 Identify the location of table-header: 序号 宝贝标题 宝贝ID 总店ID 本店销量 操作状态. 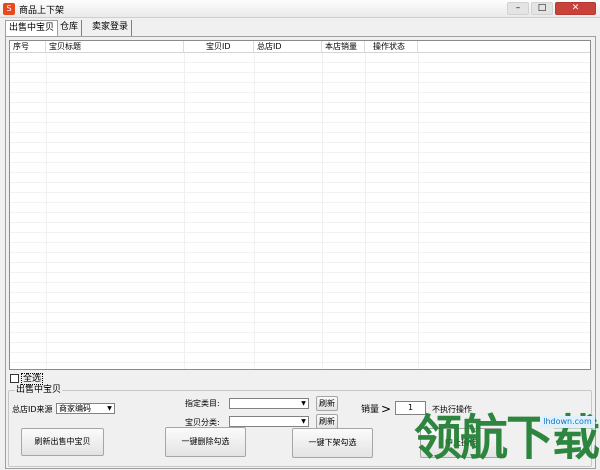
(300, 47).